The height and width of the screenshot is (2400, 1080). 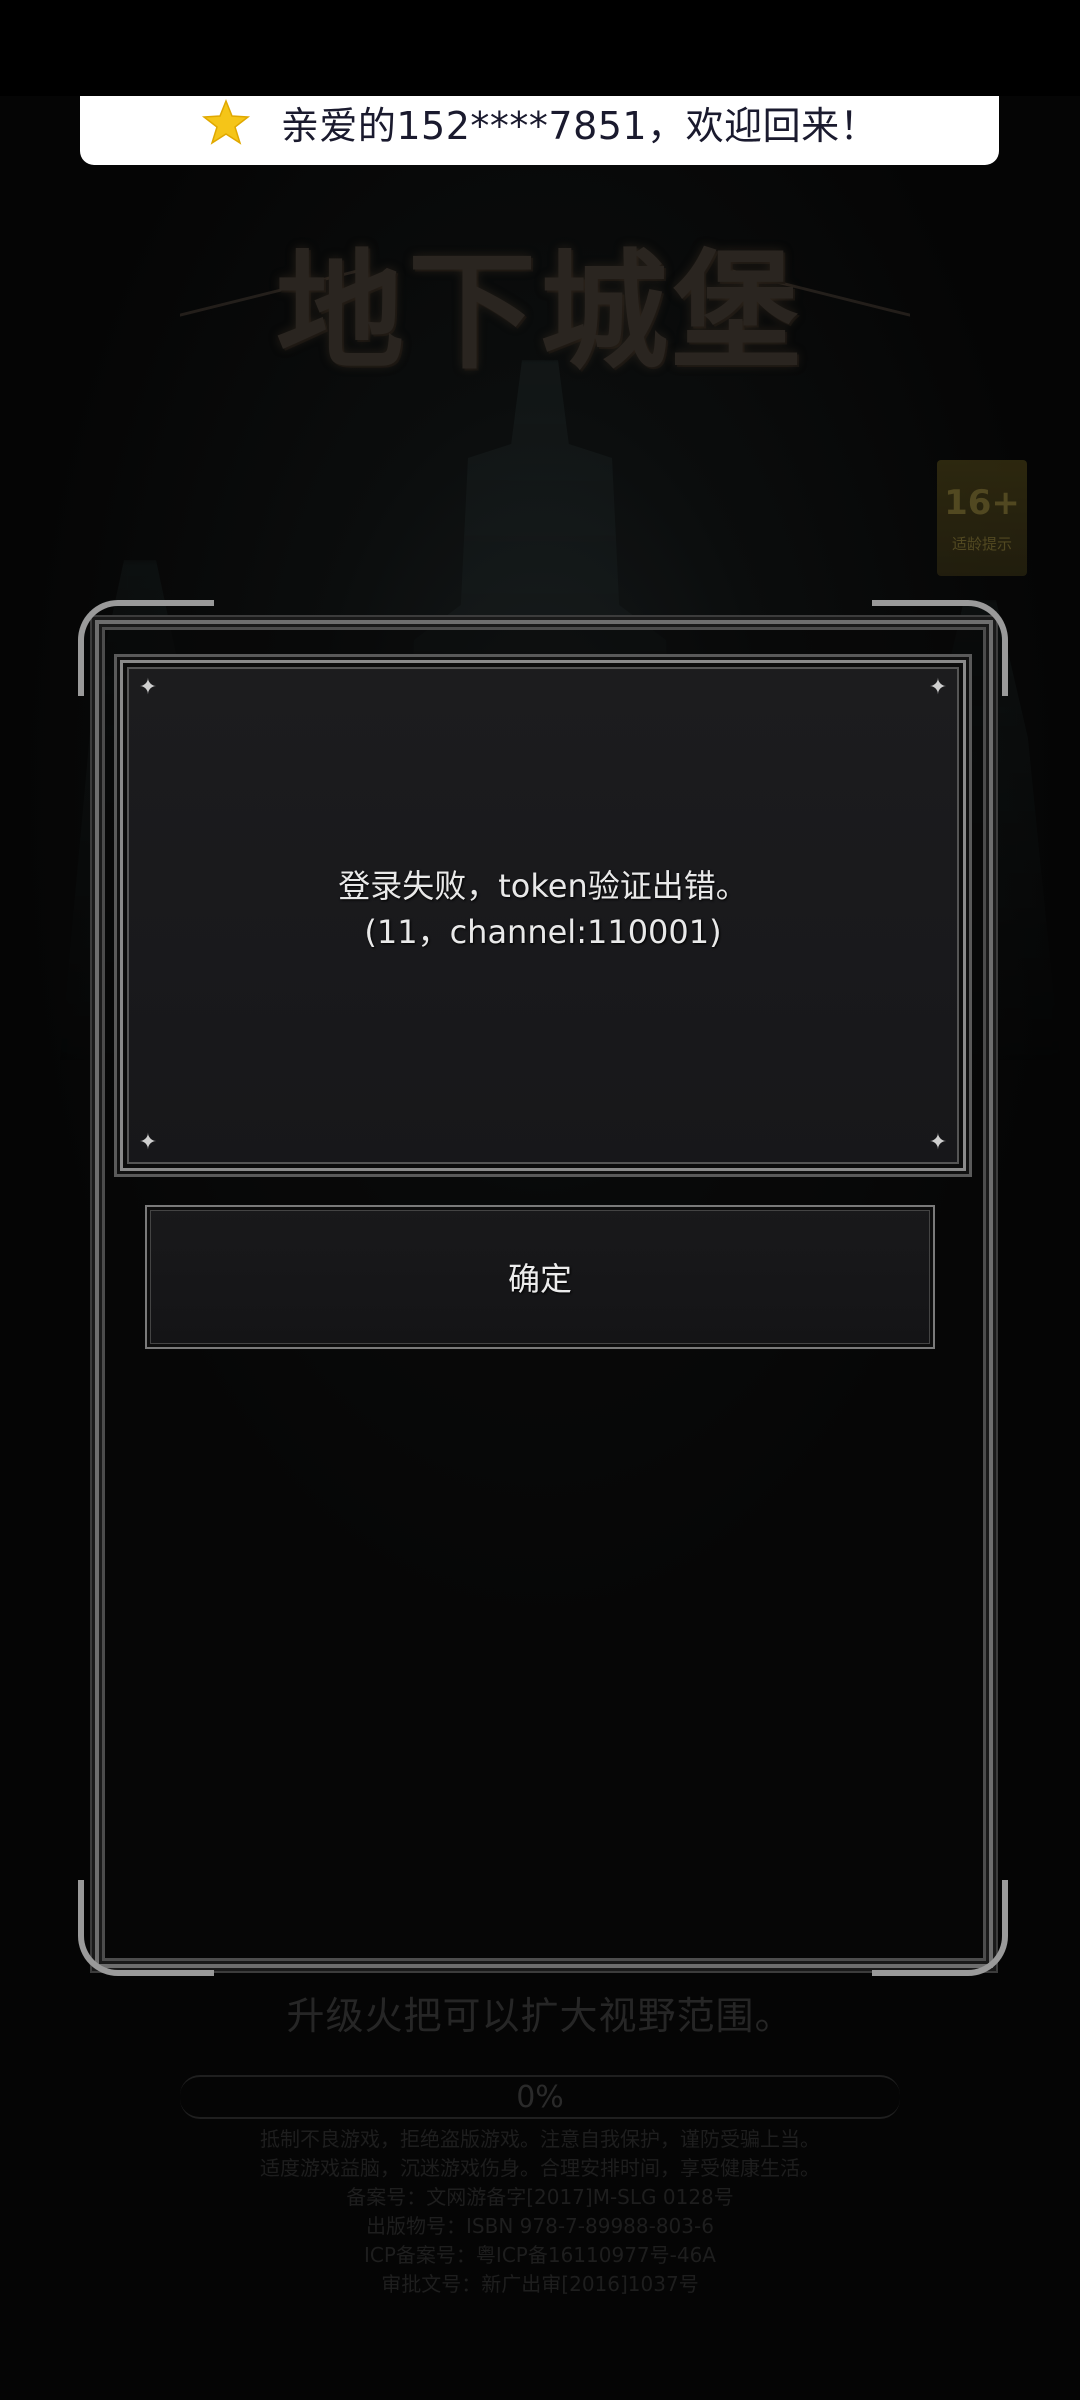 What do you see at coordinates (579, 126) in the screenshot?
I see `welcome-text: 亲爱的152****7851，欢迎回来！` at bounding box center [579, 126].